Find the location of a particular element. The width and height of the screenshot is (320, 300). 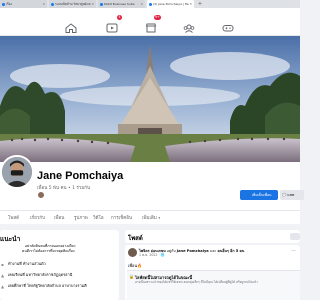

post-author-avatar is located at coordinates (132, 252).